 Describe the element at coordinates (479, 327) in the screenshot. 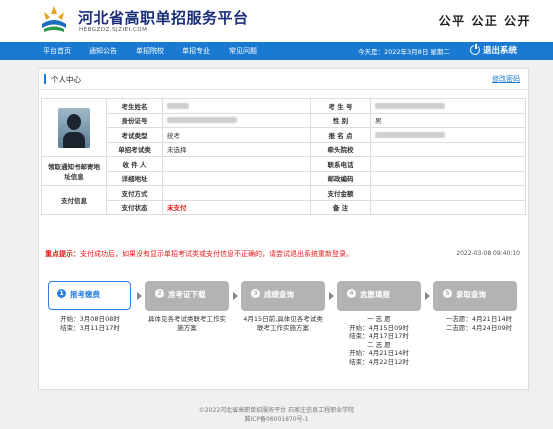

I see `desc-line: 二志愿：4月24日09时` at that location.